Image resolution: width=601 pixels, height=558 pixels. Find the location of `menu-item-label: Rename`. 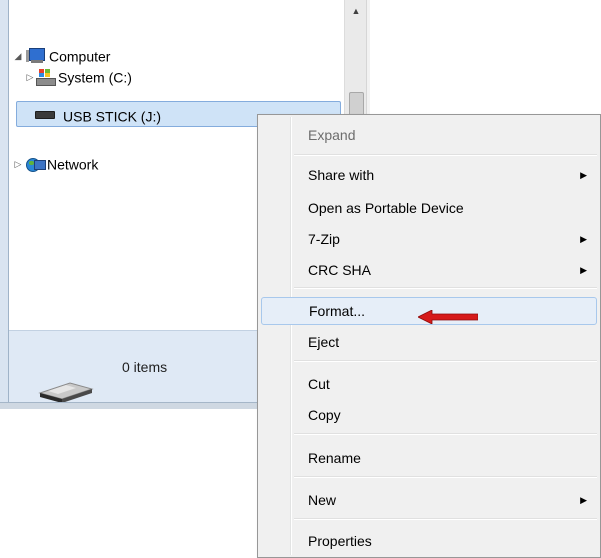

menu-item-label: Rename is located at coordinates (334, 458).